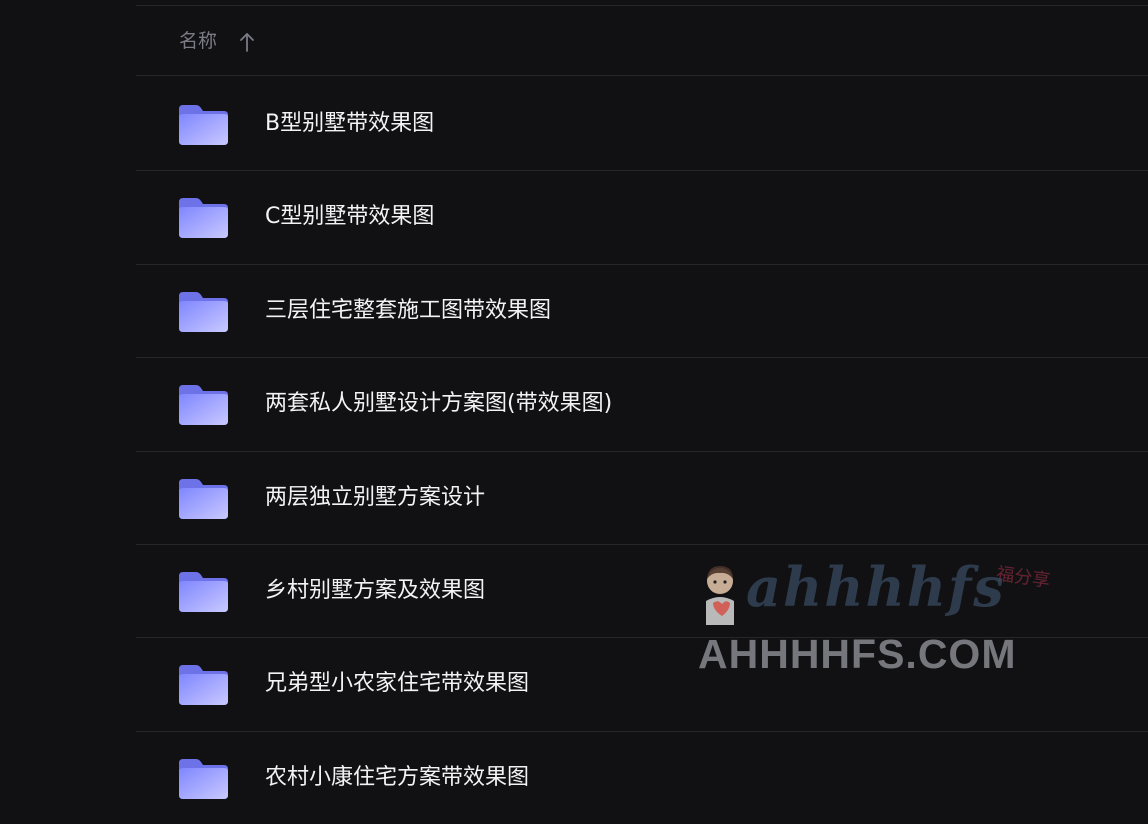  I want to click on folder-name: C型别墅带效果图, so click(350, 217).